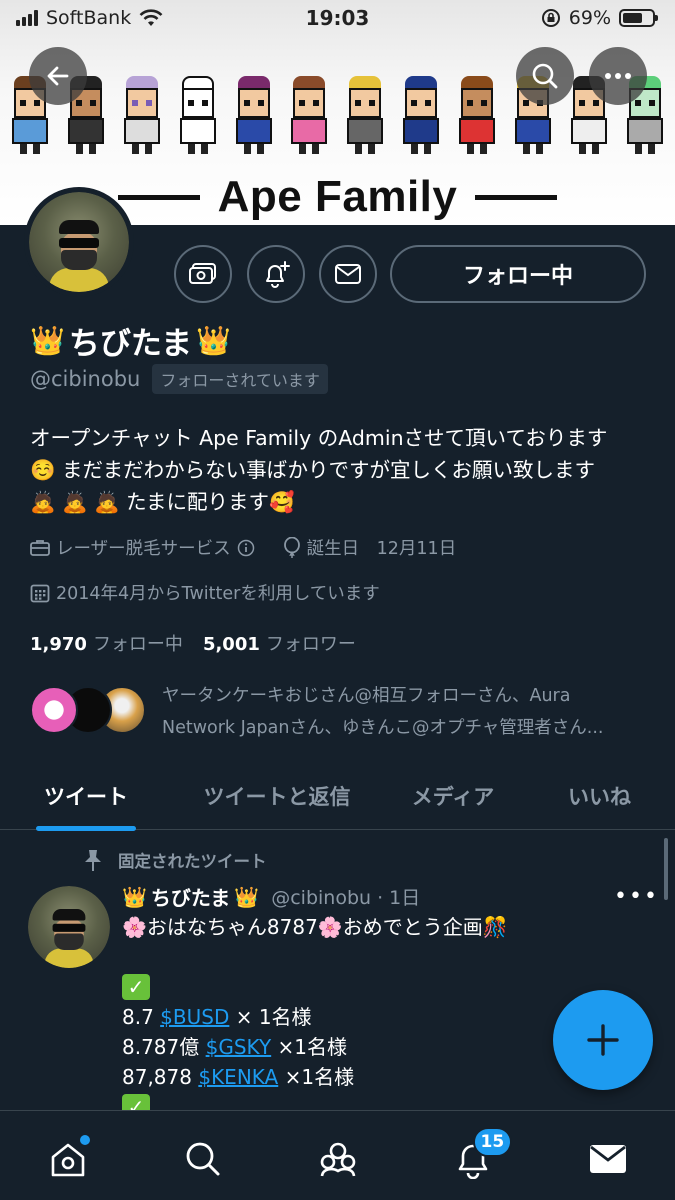 The image size is (675, 1200). Describe the element at coordinates (192, 861) in the screenshot. I see `pinned-label-text: 固定されたツイート` at that location.